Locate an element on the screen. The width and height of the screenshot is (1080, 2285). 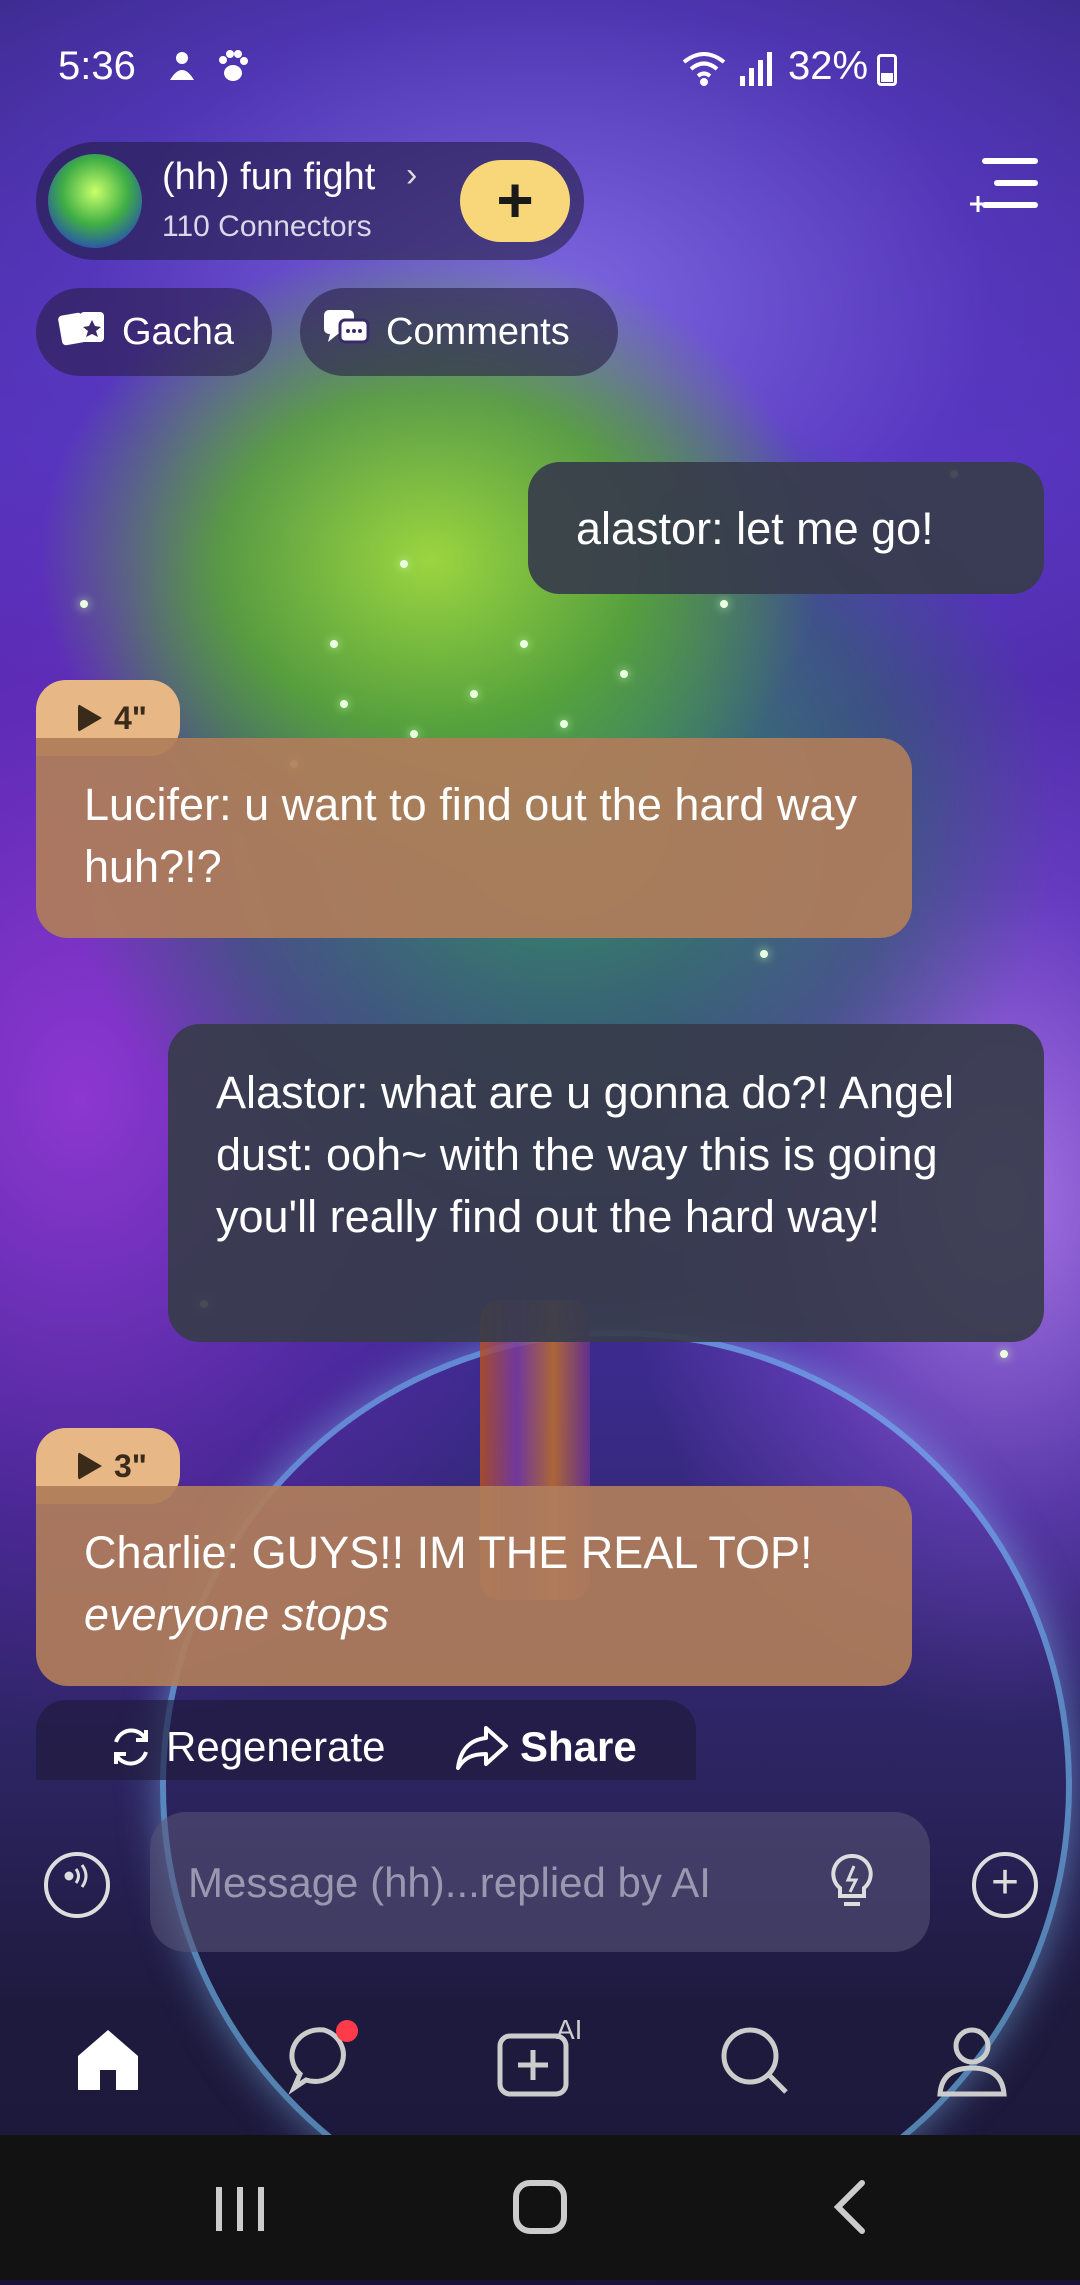
recents-icon is located at coordinates (240, 2207).